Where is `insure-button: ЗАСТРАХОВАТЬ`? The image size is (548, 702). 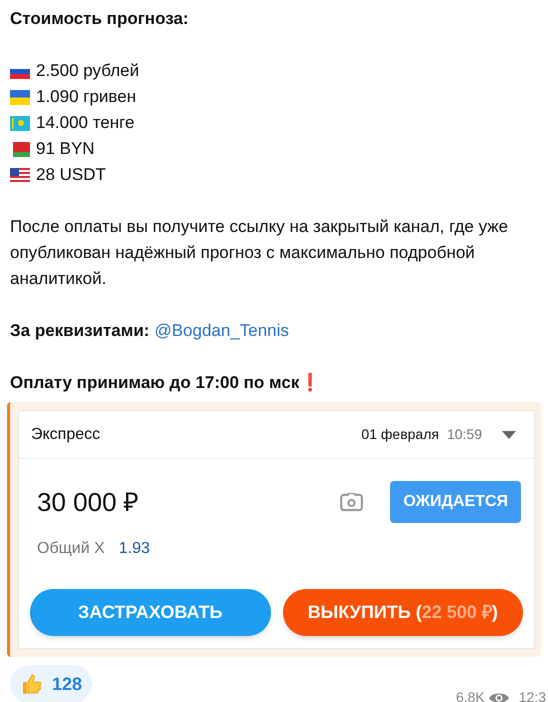 insure-button: ЗАСТРАХОВАТЬ is located at coordinates (150, 612).